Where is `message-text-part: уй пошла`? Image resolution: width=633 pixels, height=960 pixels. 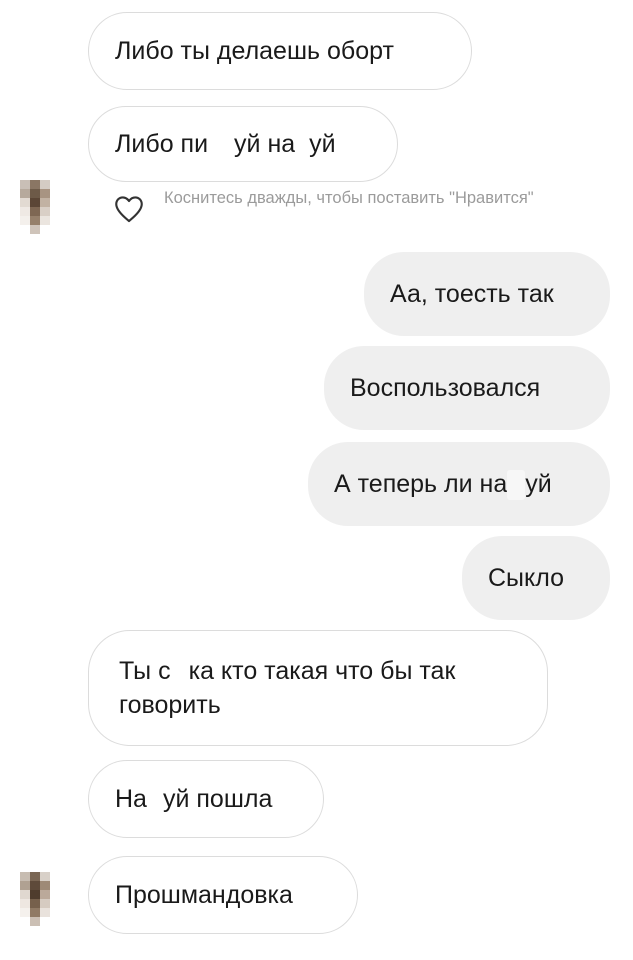
message-text-part: уй пошла is located at coordinates (217, 799).